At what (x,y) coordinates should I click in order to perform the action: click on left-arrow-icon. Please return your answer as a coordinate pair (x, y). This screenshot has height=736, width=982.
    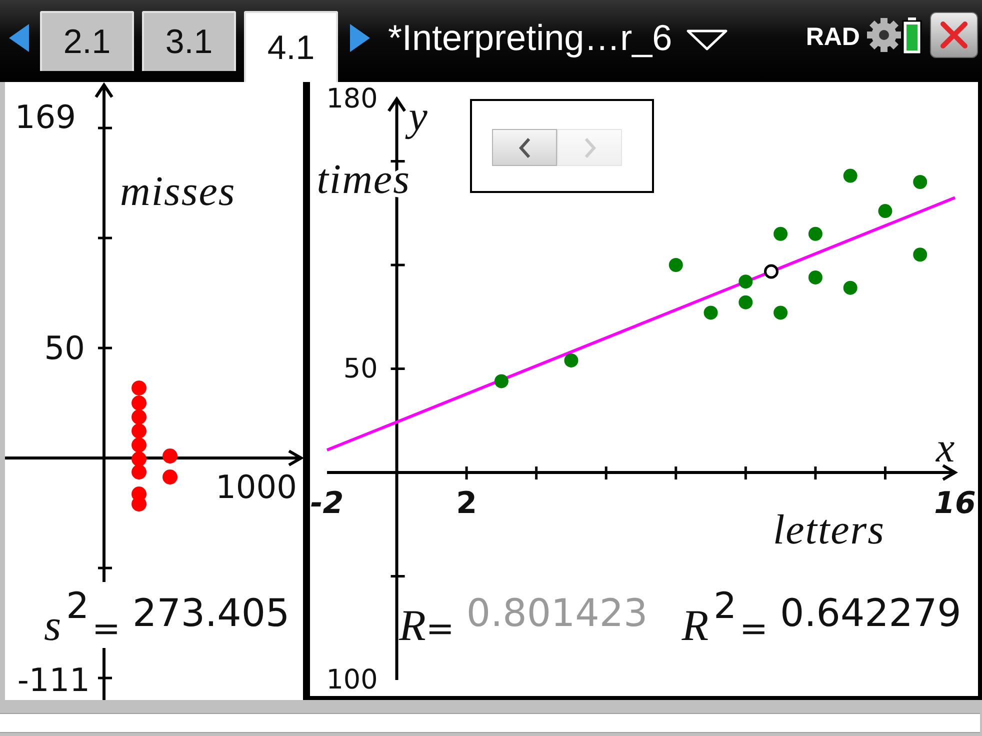
    Looking at the image, I should click on (19, 38).